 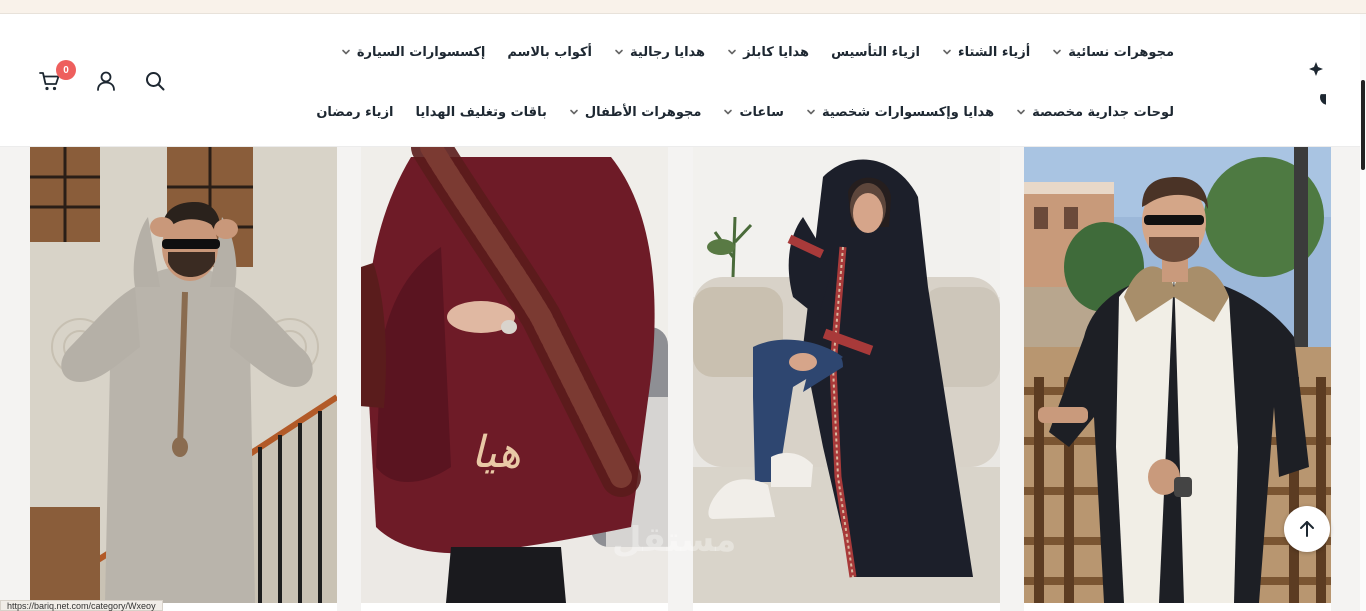 I want to click on page-scrollbar, so click(x=1363, y=312).